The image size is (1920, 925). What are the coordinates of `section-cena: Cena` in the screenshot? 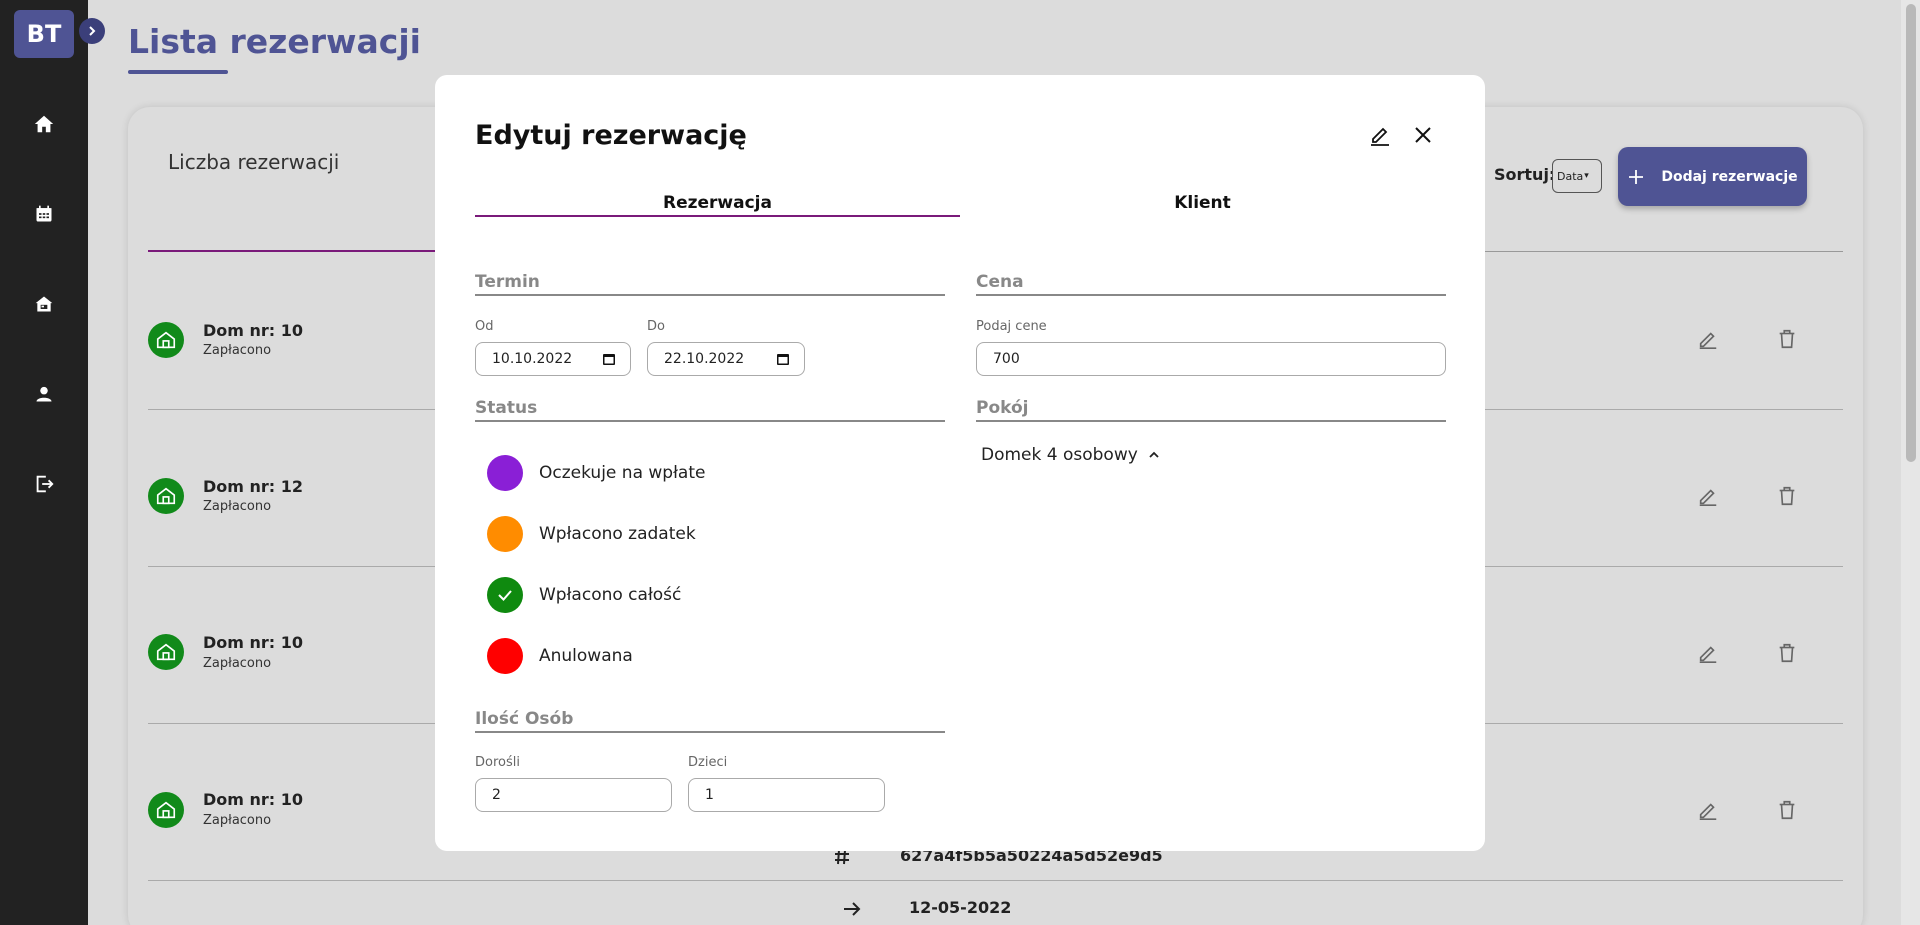 It's located at (1000, 282).